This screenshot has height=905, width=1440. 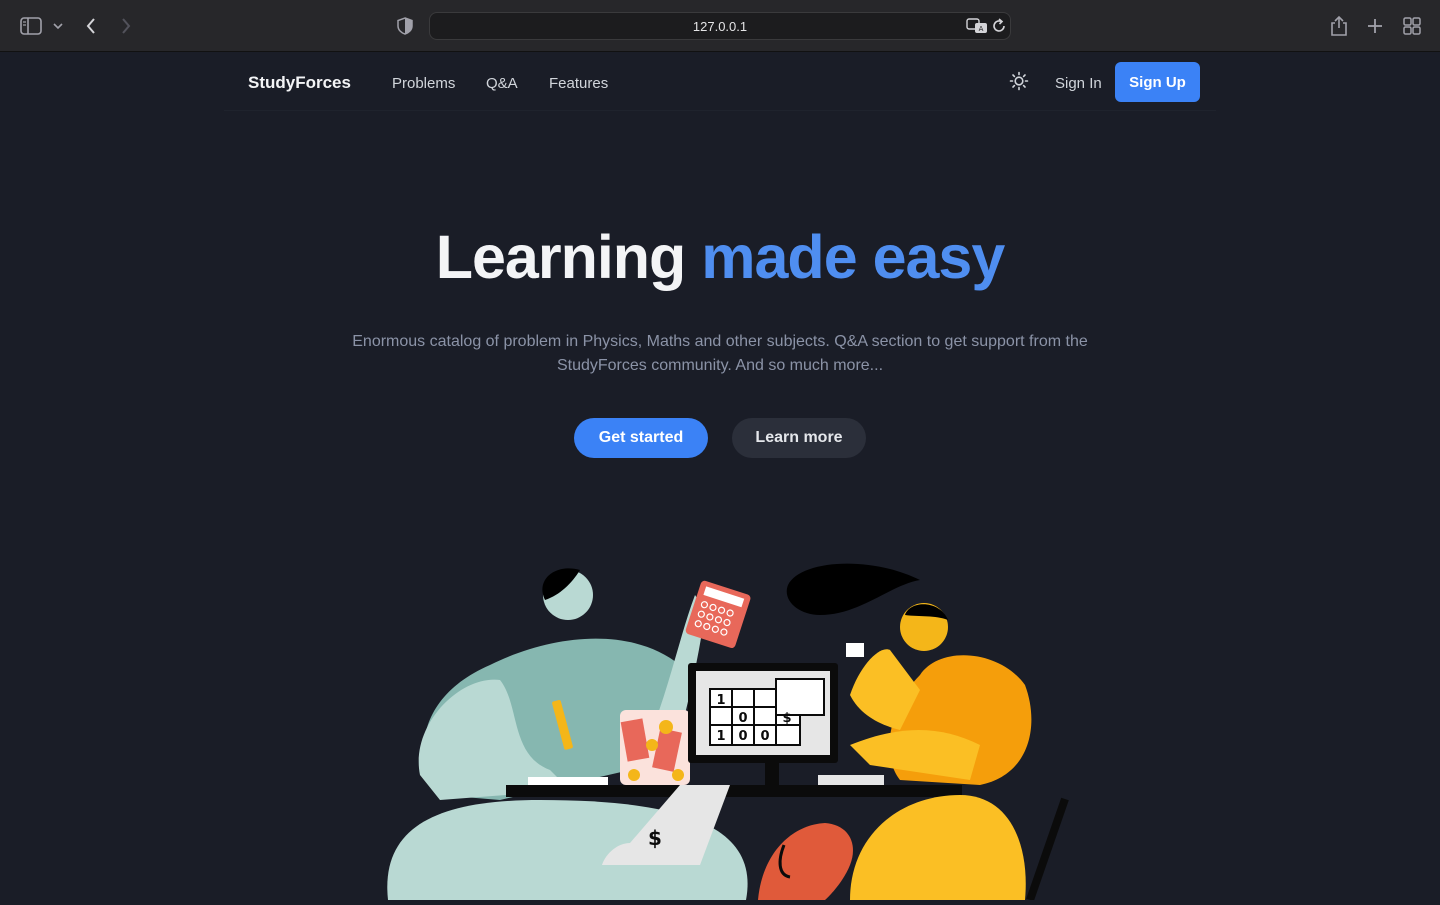 I want to click on sign-up-button: Sign Up, so click(x=1157, y=82).